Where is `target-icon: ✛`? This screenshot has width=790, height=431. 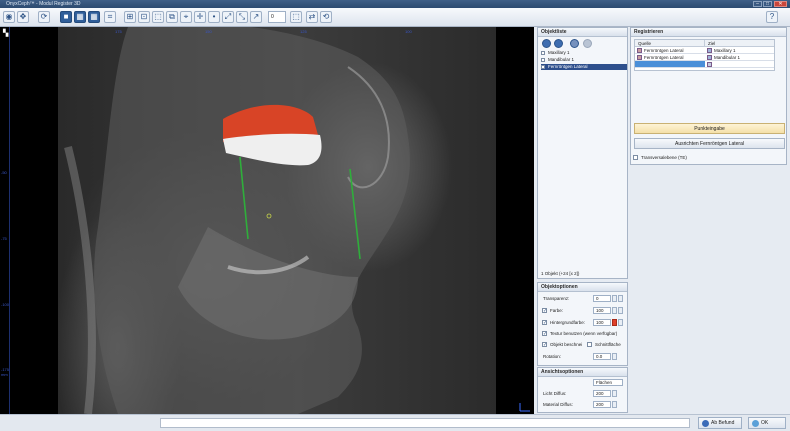 target-icon: ✛ is located at coordinates (200, 17).